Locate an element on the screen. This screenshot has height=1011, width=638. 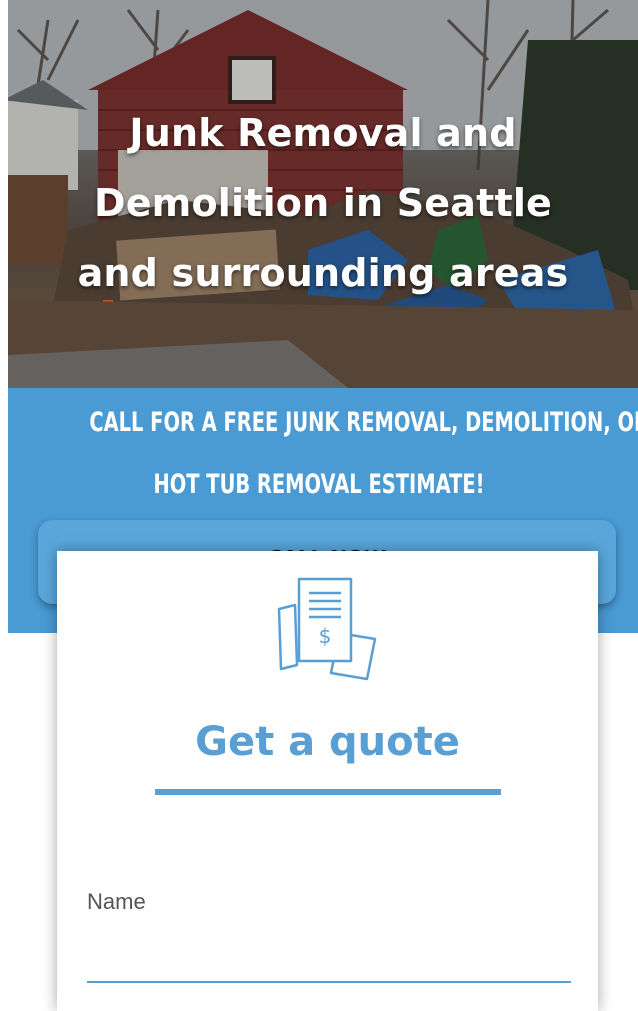
hero-title-line: and surrounding areas is located at coordinates (323, 273).